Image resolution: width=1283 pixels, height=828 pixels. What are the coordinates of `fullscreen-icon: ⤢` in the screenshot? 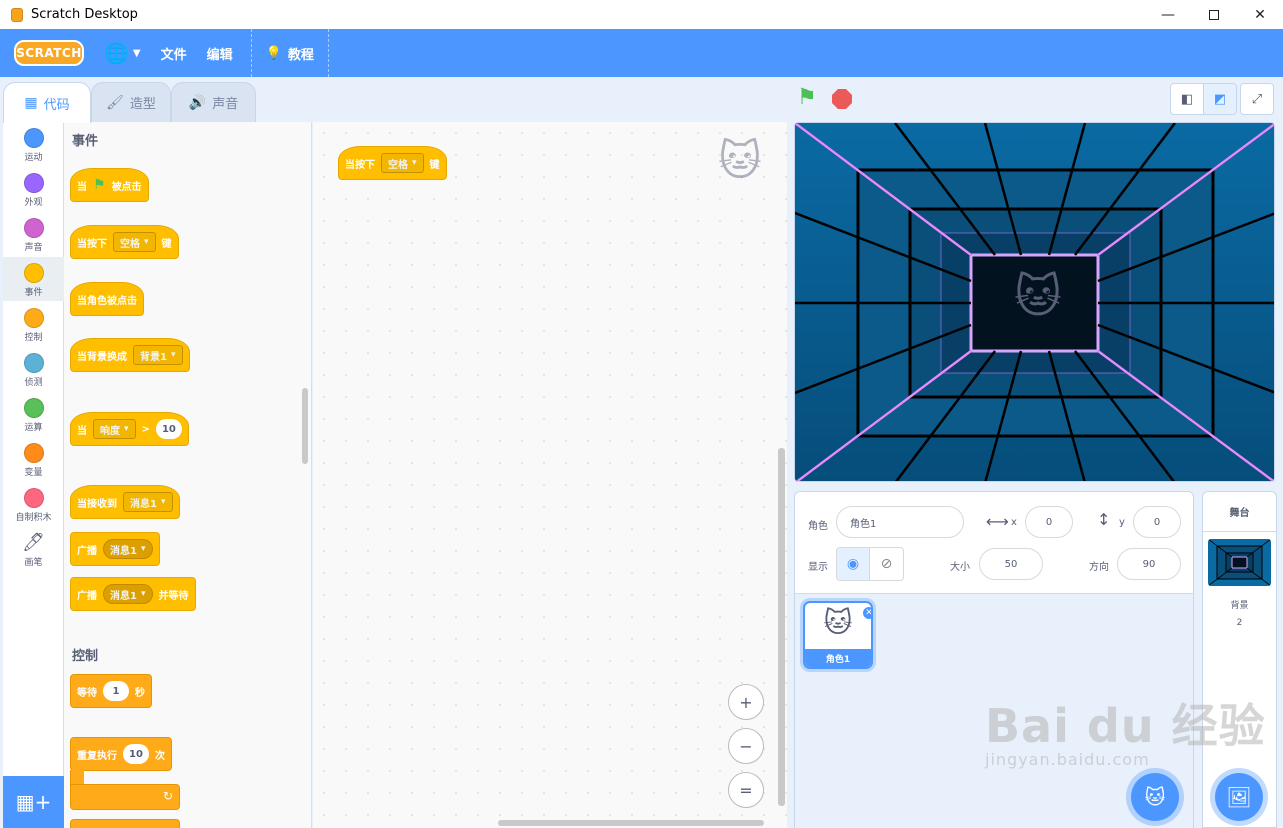 It's located at (1257, 99).